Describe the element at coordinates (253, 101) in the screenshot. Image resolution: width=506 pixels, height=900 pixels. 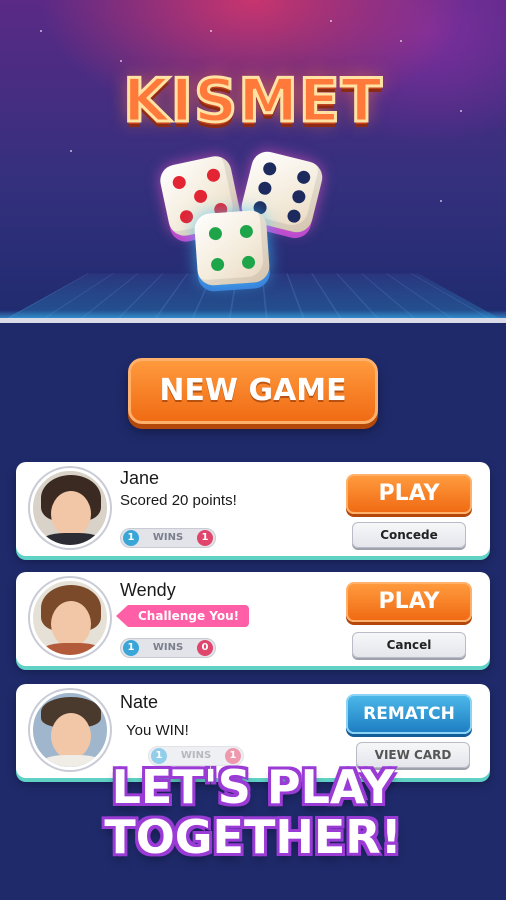
I see `game-logo: KISMET` at that location.